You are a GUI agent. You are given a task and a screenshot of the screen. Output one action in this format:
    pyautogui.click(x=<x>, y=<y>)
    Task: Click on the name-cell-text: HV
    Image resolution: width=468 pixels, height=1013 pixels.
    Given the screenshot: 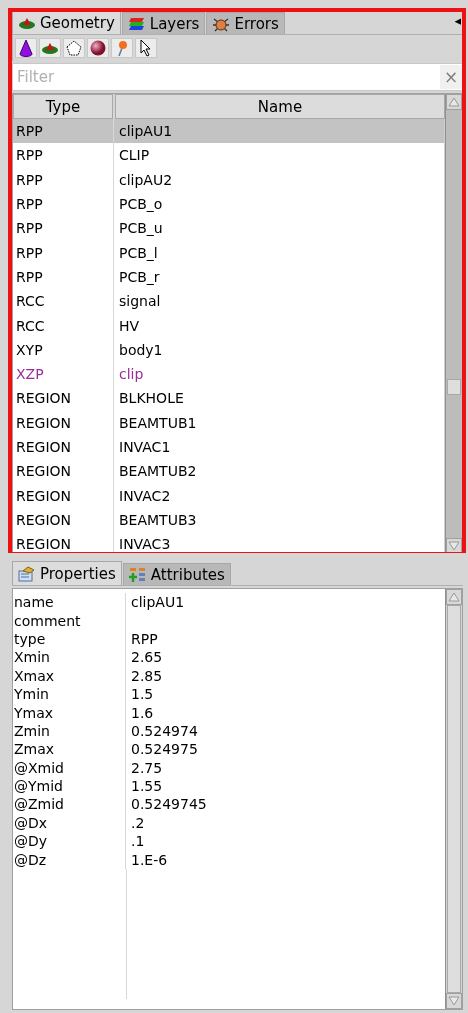 What is the action you would take?
    pyautogui.click(x=129, y=326)
    